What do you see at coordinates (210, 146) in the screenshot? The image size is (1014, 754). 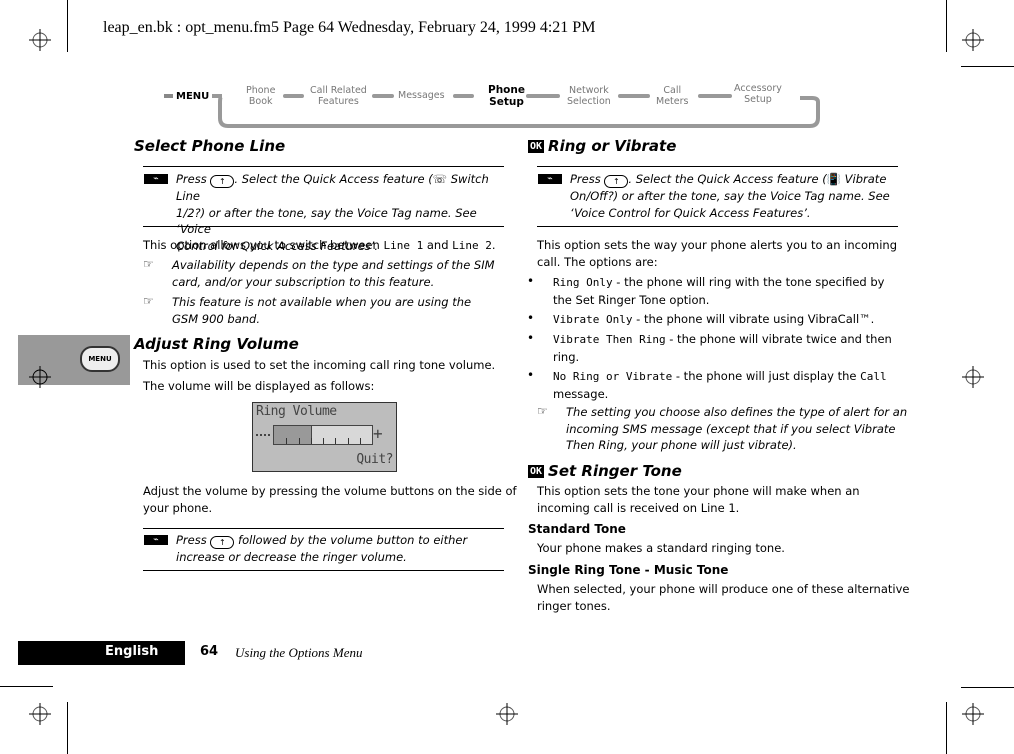 I see `section-title-select-phone-line: Select Phone Line` at bounding box center [210, 146].